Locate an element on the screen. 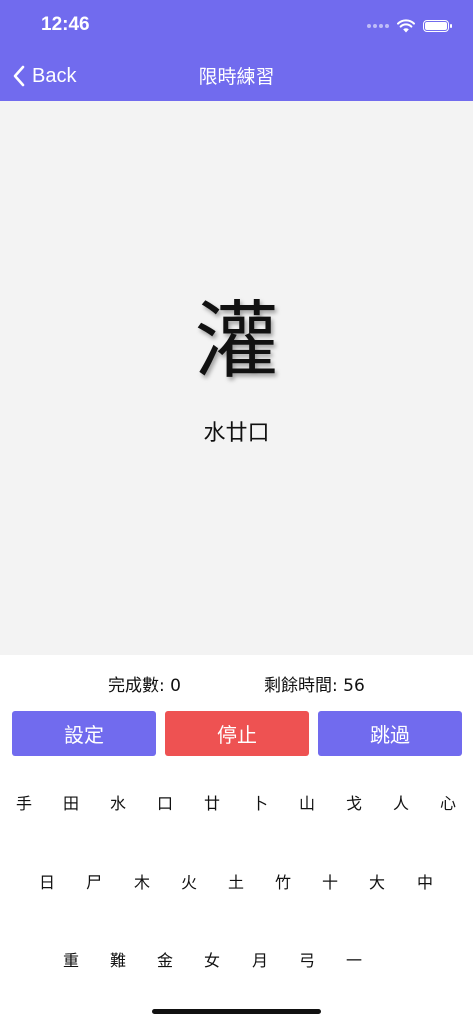  character-code: 水廿口 is located at coordinates (236, 433).